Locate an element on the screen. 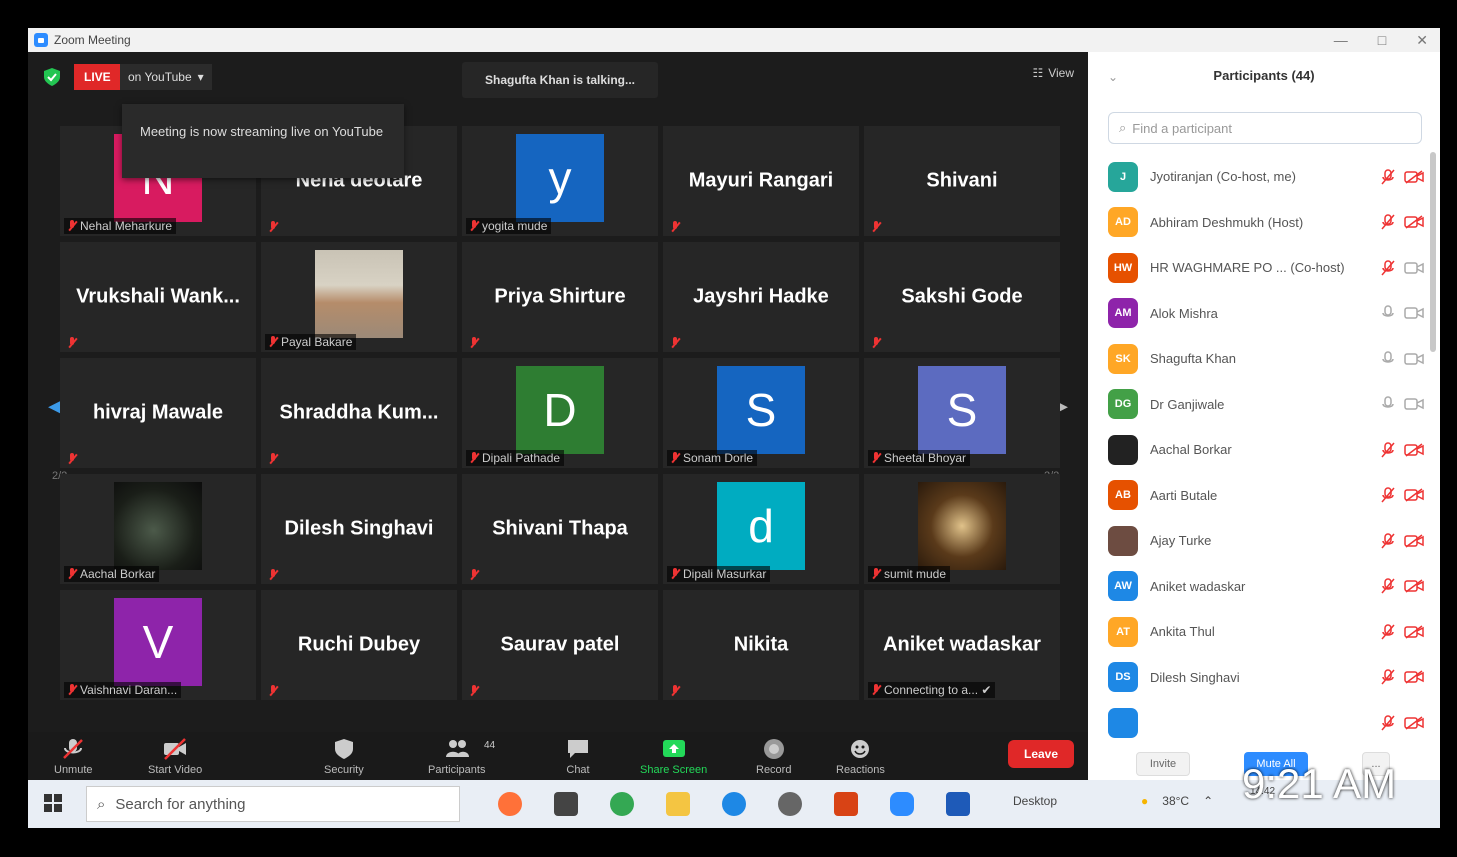 The width and height of the screenshot is (1457, 857). minimize-button: — is located at coordinates (1341, 40).